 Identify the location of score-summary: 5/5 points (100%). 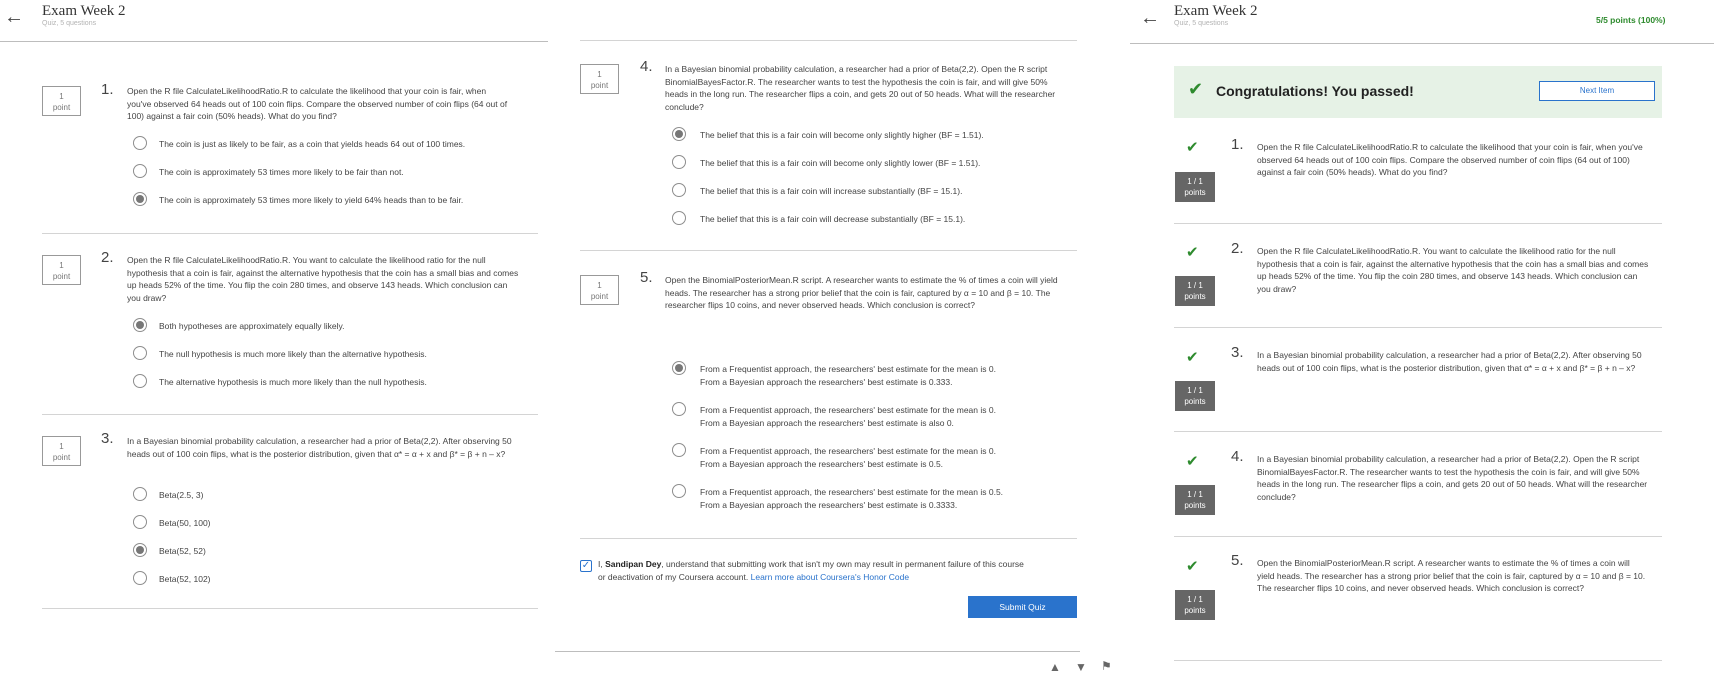
(1631, 20).